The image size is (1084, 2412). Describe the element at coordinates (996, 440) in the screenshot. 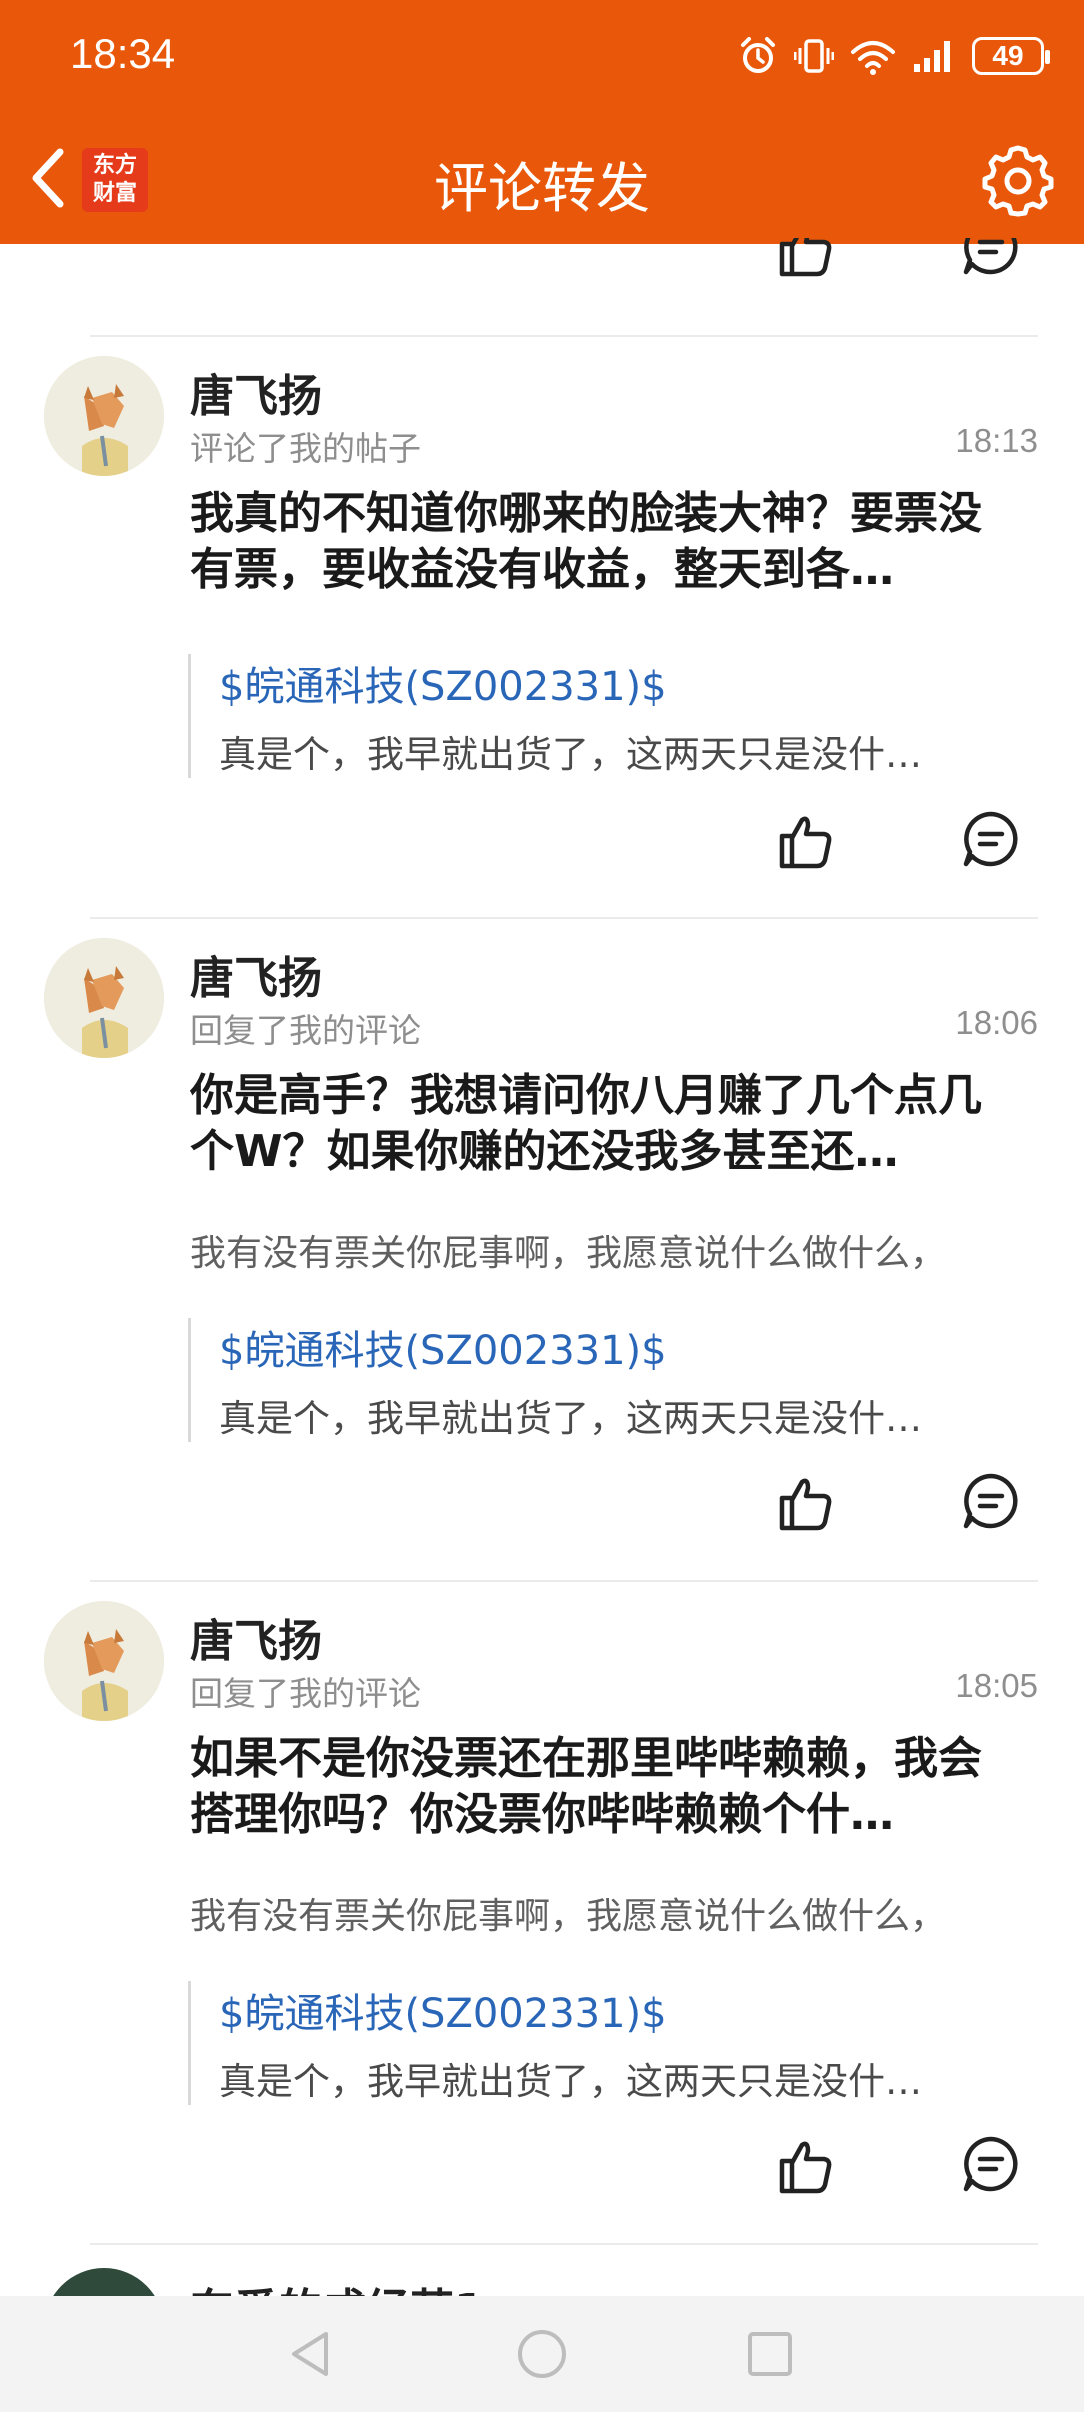

I see `timestamp: 18:13` at that location.